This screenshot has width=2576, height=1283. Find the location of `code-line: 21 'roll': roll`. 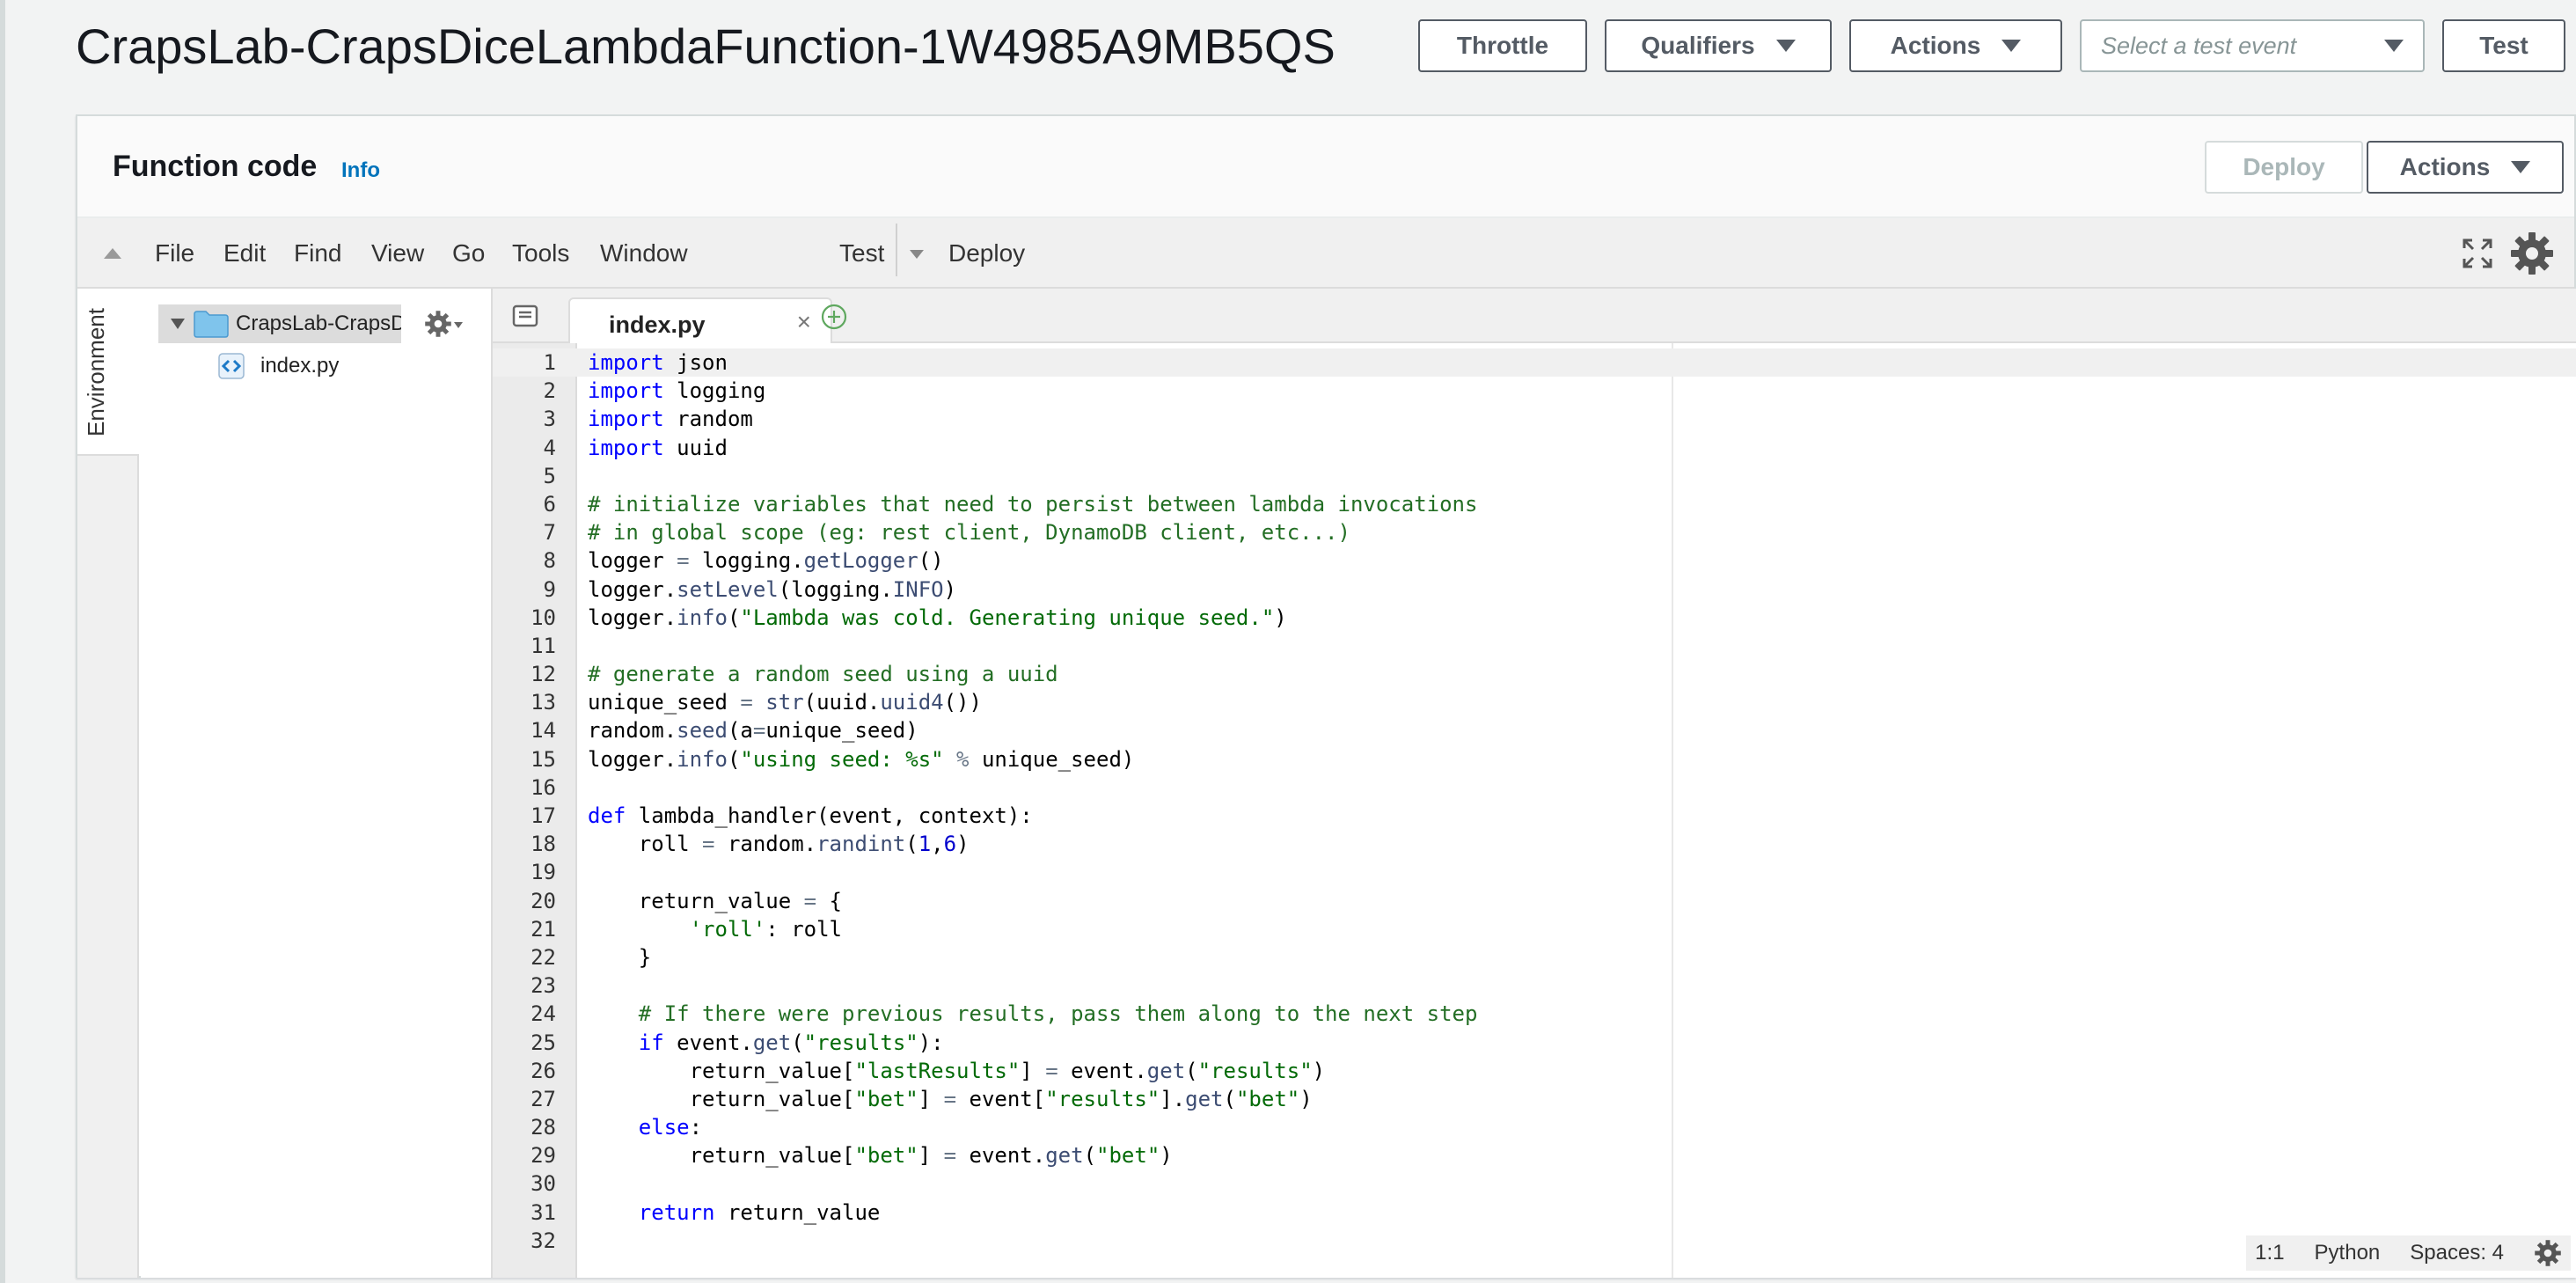

code-line: 21 'roll': roll is located at coordinates (1534, 929).